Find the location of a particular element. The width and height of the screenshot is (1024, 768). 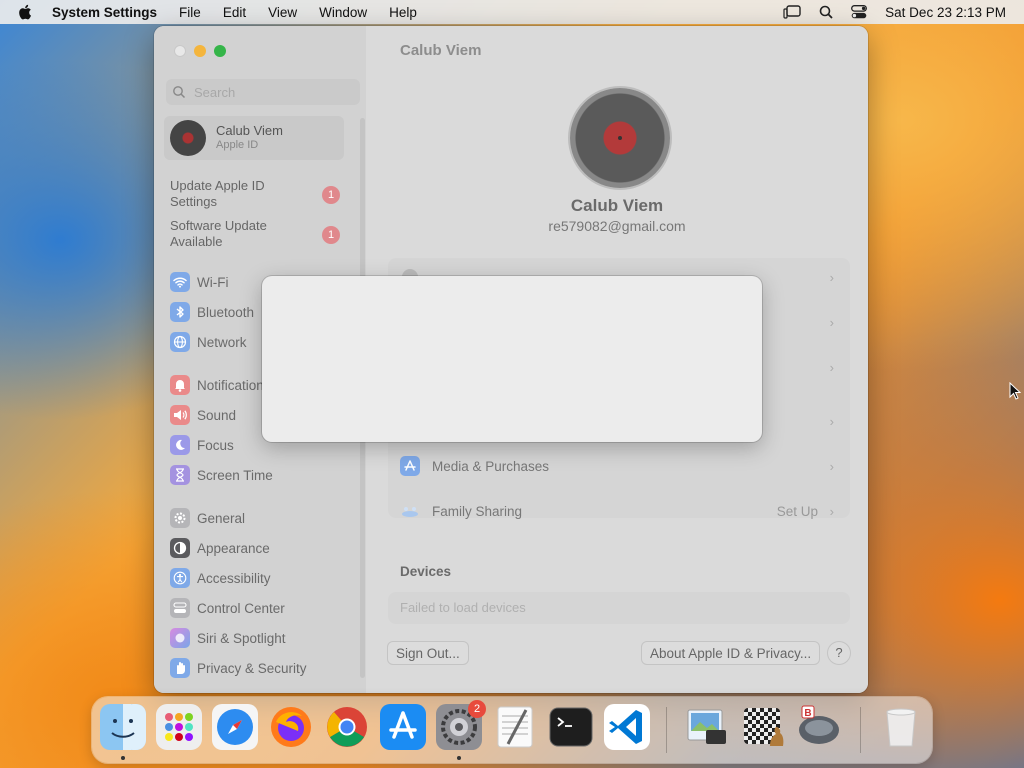

sidebar-item-apple-id: Calub Viem Apple ID is located at coordinates (254, 138).